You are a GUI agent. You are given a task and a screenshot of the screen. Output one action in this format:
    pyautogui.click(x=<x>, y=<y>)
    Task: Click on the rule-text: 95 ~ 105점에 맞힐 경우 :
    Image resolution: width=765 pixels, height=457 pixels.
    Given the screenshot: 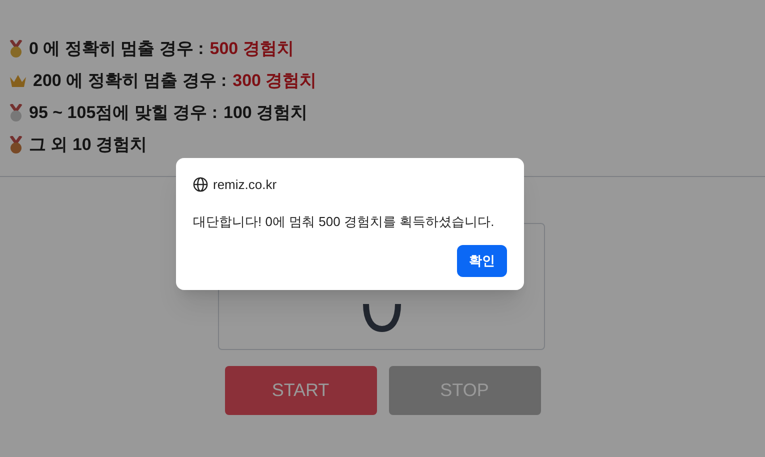 What is the action you would take?
    pyautogui.click(x=123, y=113)
    